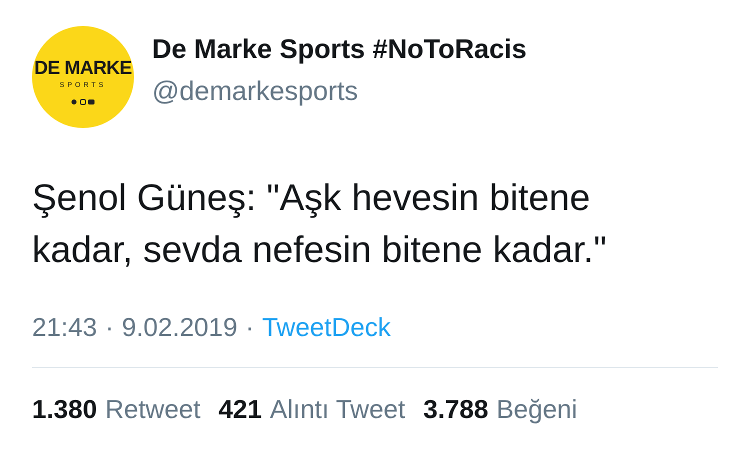 The height and width of the screenshot is (475, 750). I want to click on stat-link: 421 Alıntı Tweet, so click(312, 409).